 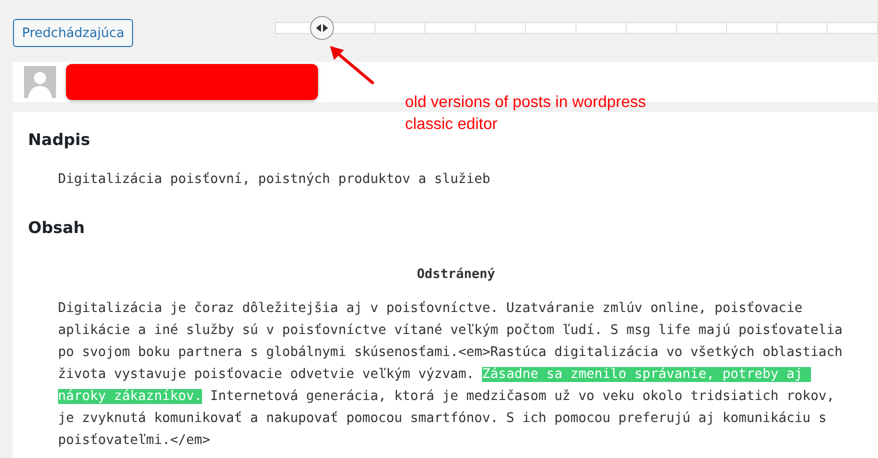 I want to click on removed-label: Odstránený, so click(x=456, y=274).